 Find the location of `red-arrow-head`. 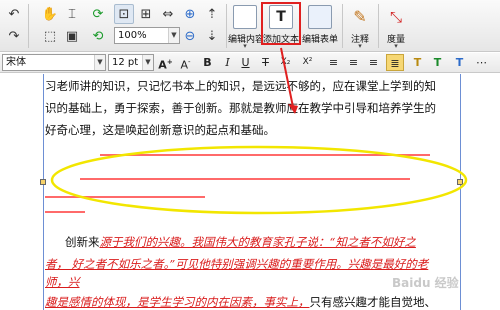

red-arrow-head is located at coordinates (293, 109).